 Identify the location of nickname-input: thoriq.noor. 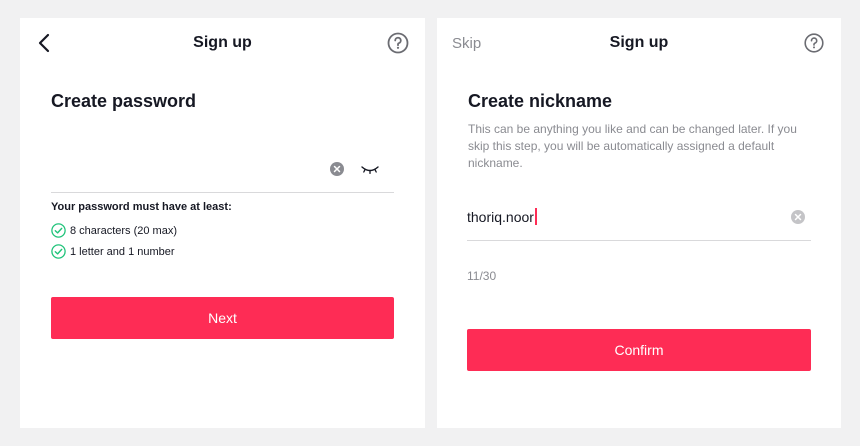
(639, 223).